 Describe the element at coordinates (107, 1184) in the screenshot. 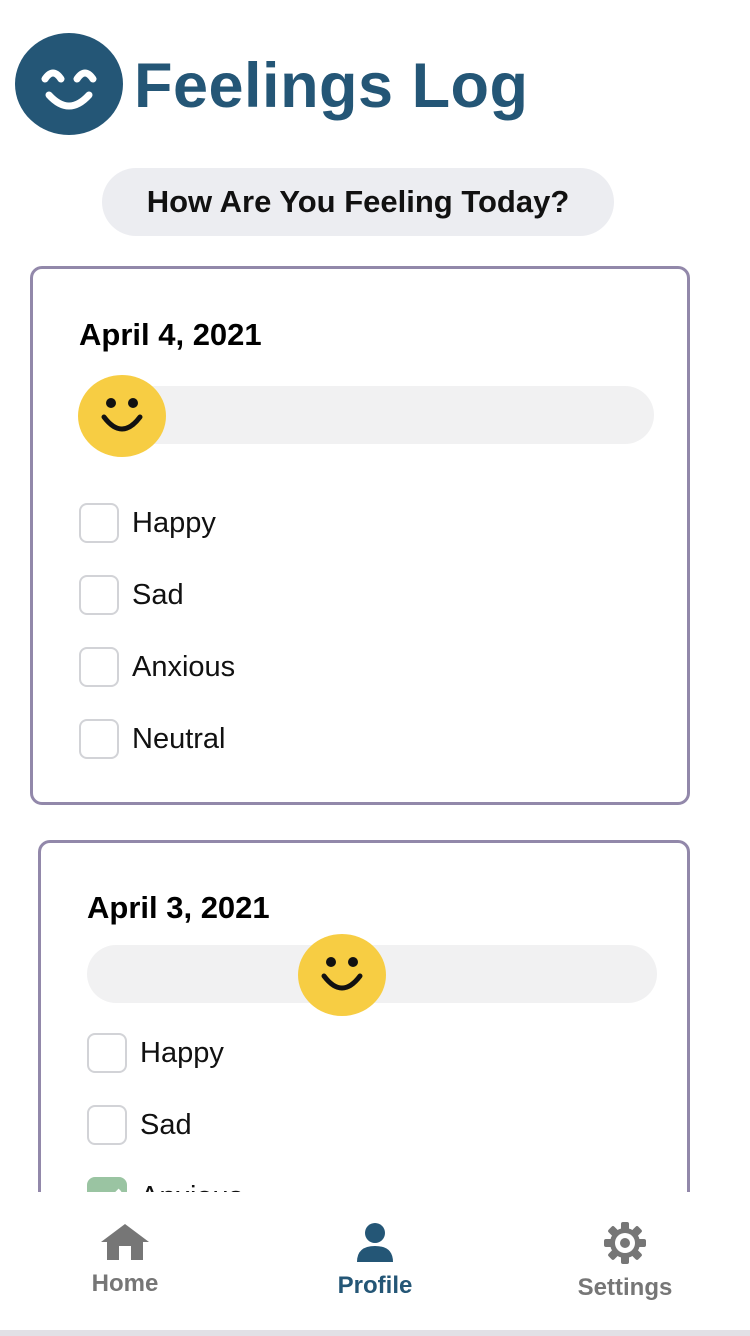

I see `checkbox-checked` at that location.